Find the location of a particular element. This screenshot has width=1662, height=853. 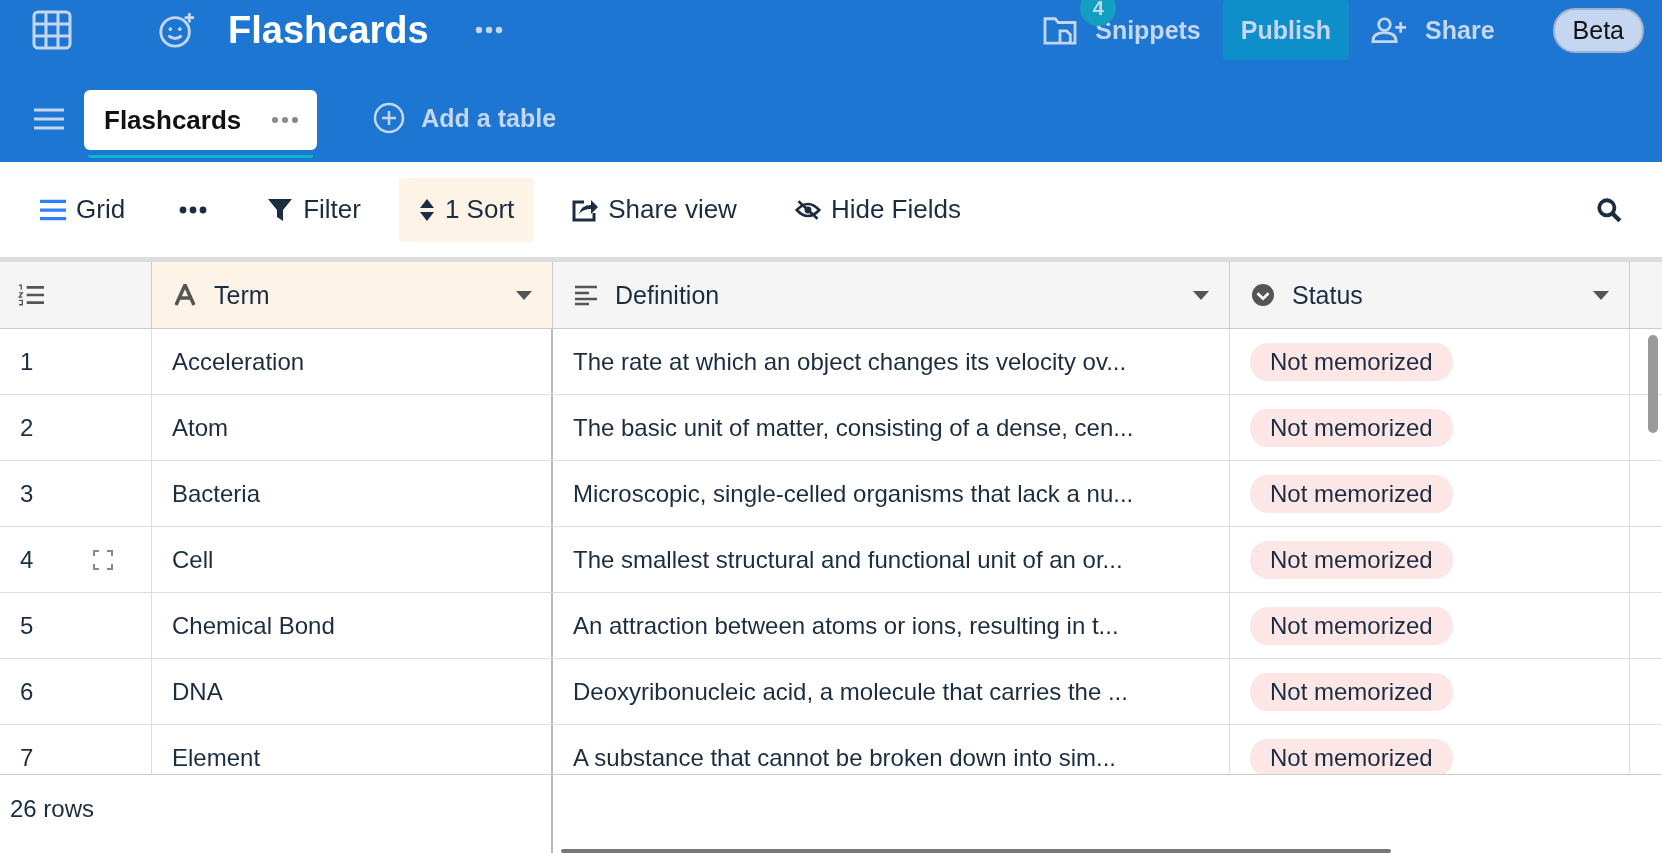

table-cell: Element is located at coordinates (352, 749).